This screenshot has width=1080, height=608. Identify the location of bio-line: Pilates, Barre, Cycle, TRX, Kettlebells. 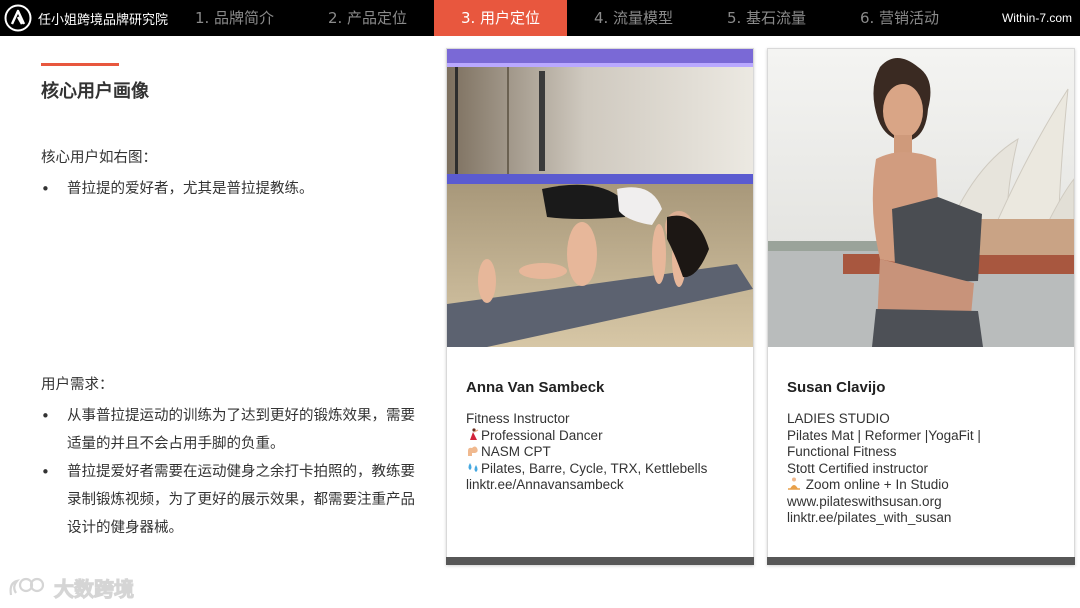
(606, 469).